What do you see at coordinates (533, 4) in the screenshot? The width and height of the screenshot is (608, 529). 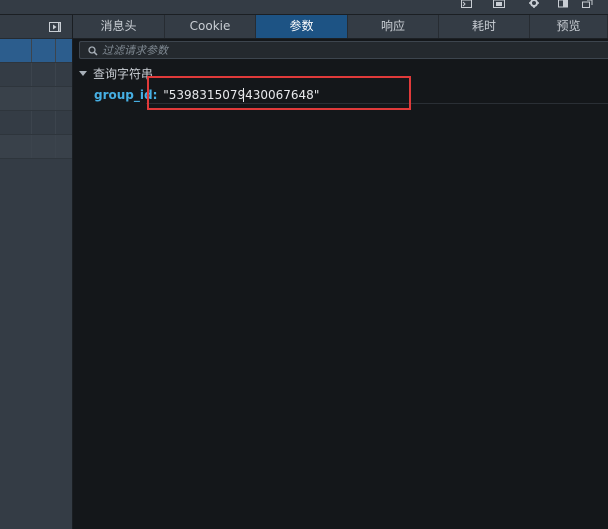 I see `settings-icon` at bounding box center [533, 4].